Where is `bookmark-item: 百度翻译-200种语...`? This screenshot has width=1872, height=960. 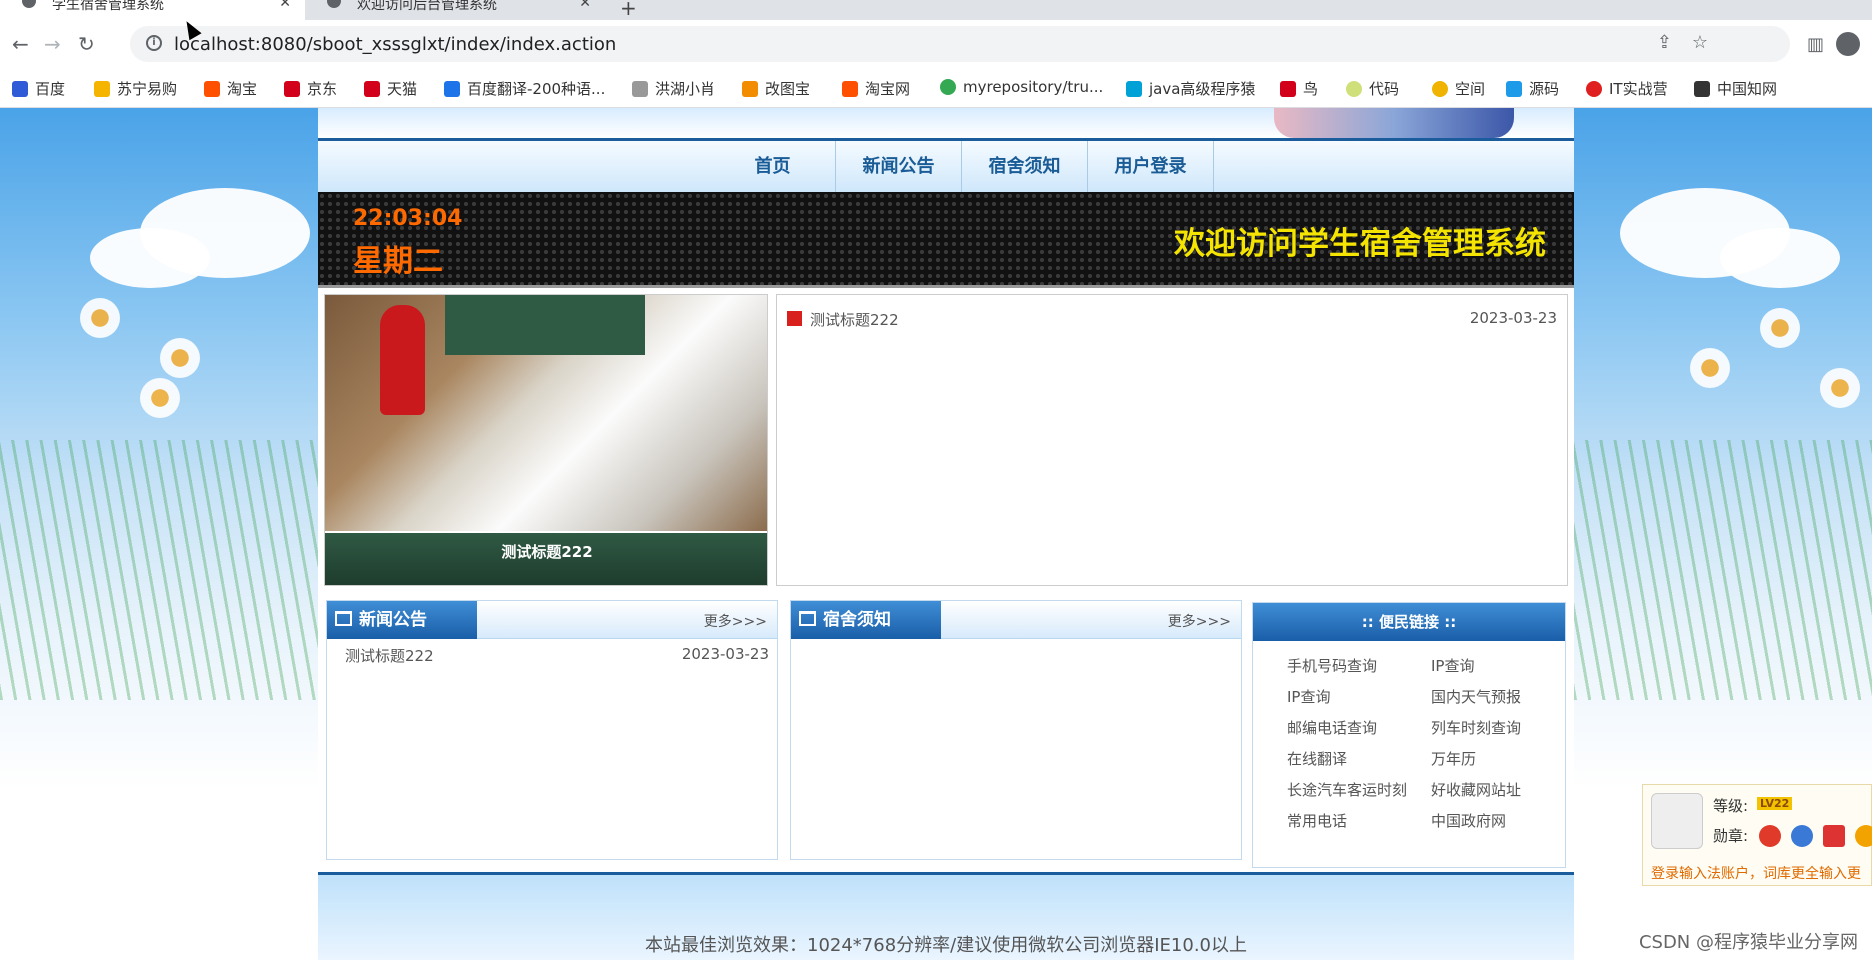 bookmark-item: 百度翻译-200种语... is located at coordinates (524, 88).